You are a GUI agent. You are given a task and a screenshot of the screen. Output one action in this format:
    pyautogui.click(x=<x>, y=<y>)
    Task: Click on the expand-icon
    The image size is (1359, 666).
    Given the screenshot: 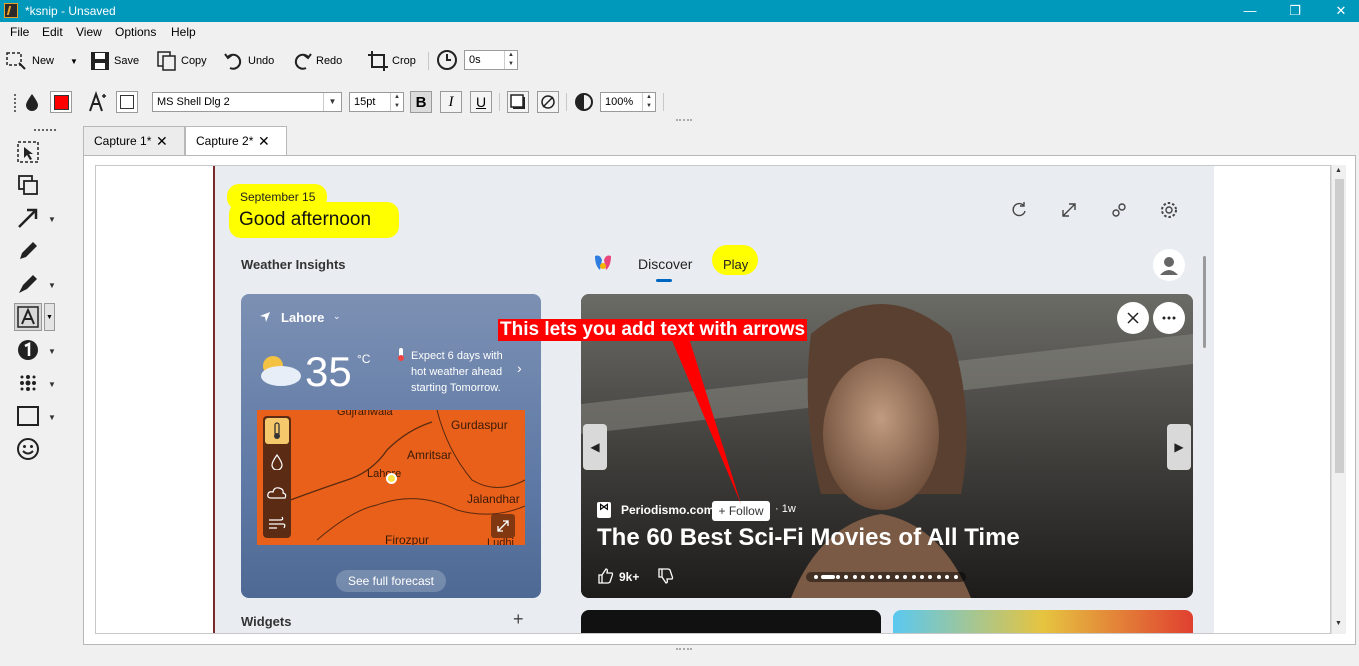 What is the action you would take?
    pyautogui.click(x=1069, y=210)
    